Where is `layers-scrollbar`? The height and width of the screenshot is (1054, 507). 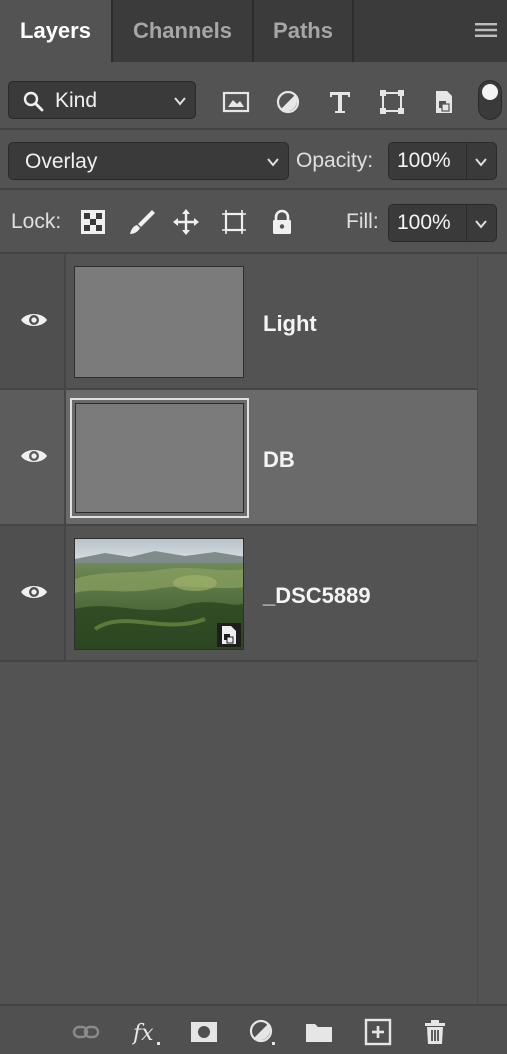
layers-scrollbar is located at coordinates (492, 629).